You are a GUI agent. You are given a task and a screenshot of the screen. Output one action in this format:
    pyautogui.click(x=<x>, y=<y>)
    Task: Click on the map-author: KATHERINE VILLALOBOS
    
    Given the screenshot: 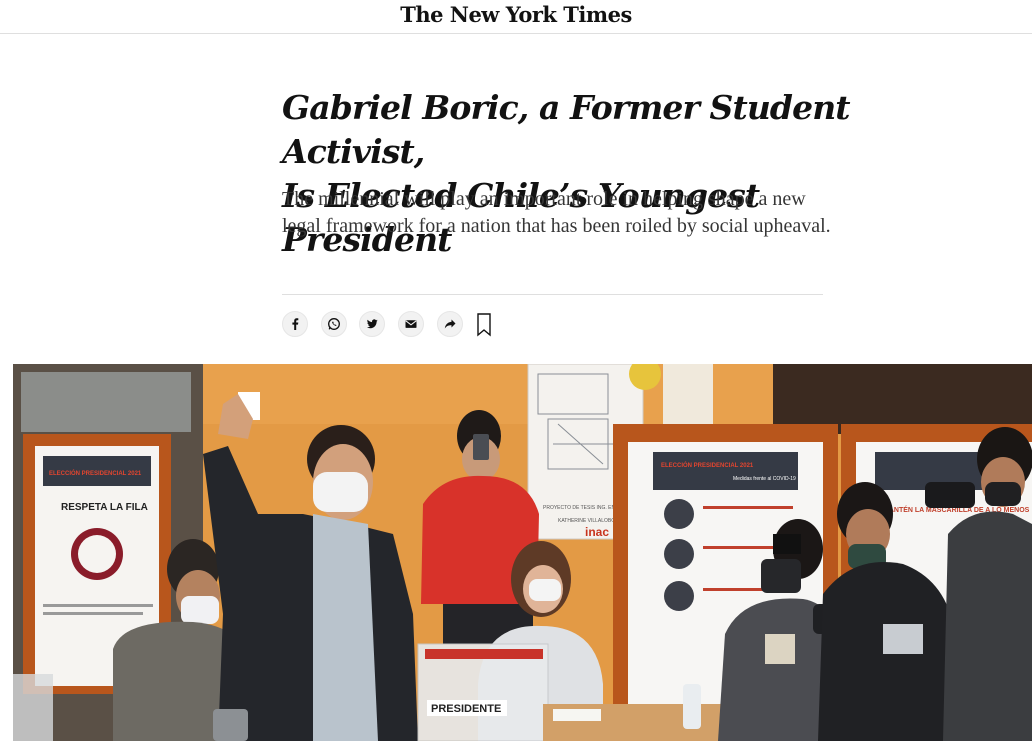 What is the action you would take?
    pyautogui.click(x=588, y=521)
    